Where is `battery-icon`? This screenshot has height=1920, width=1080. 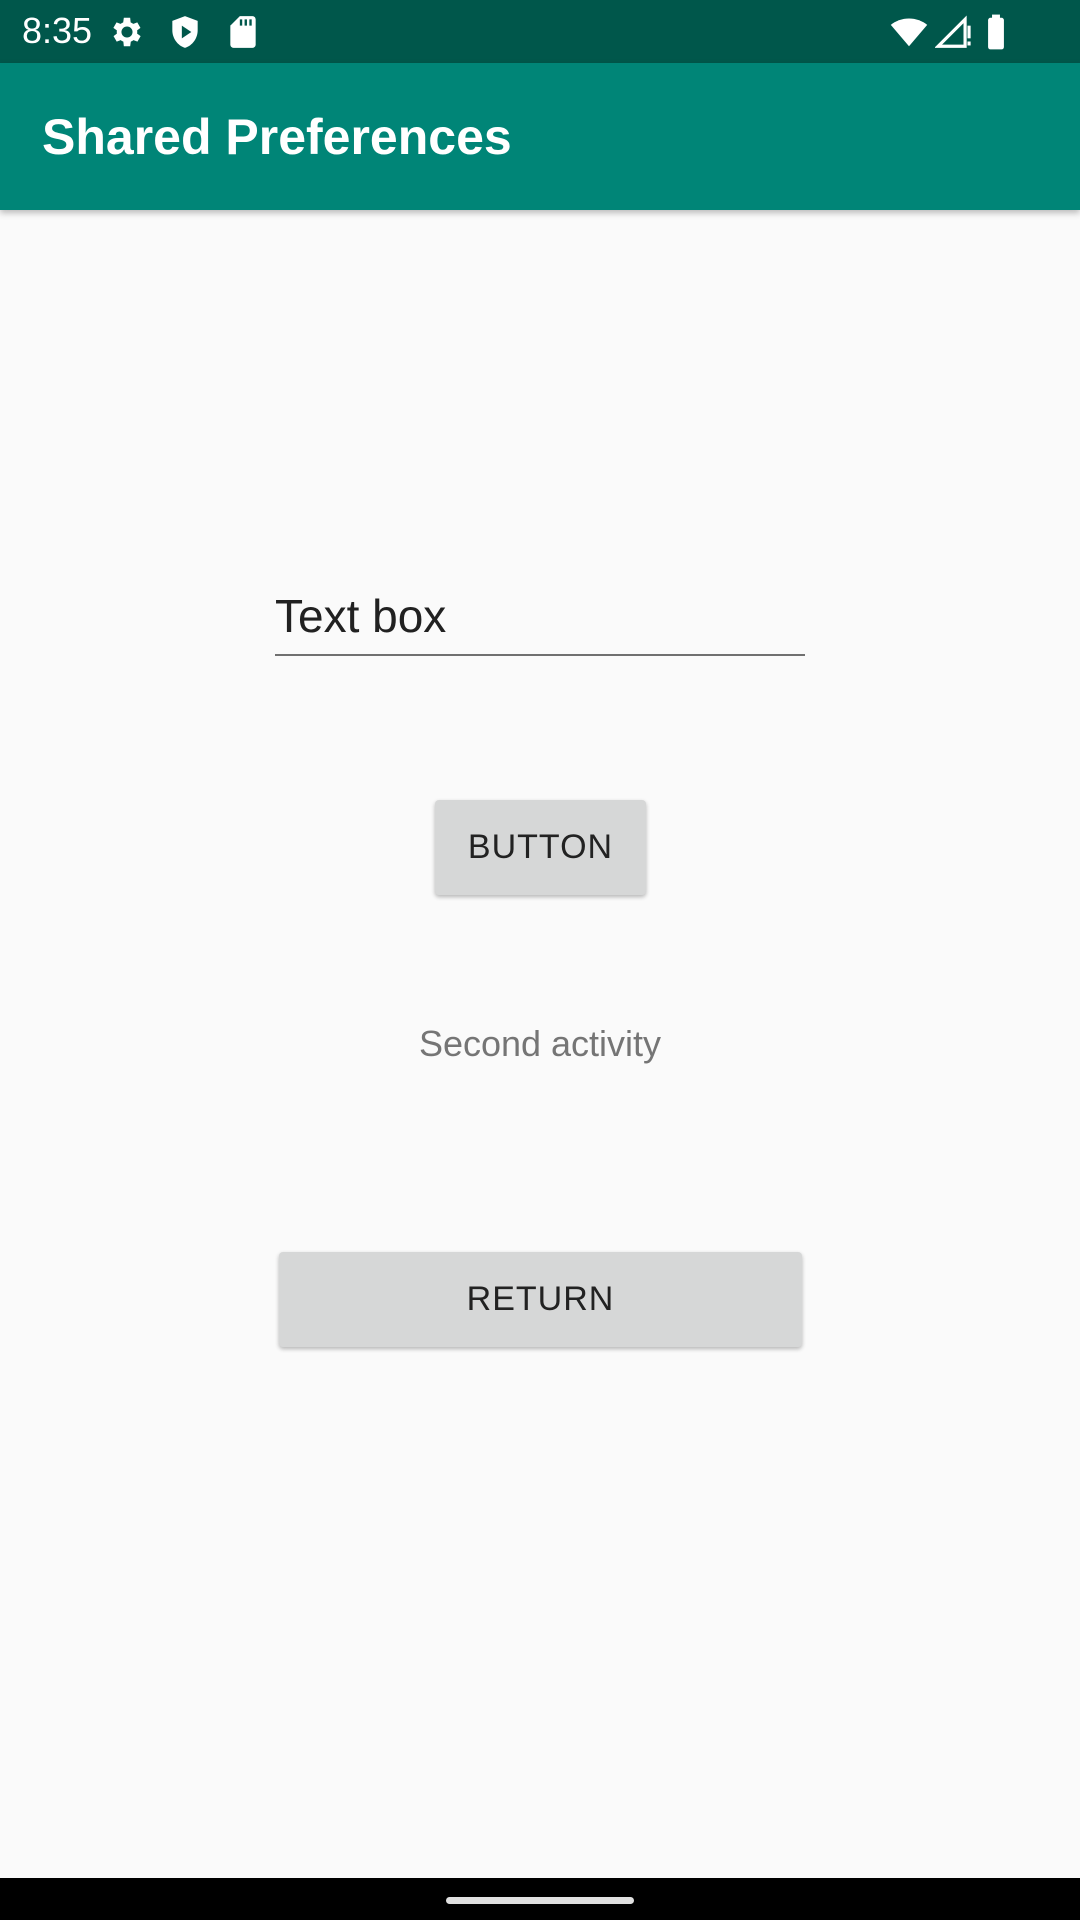
battery-icon is located at coordinates (996, 32).